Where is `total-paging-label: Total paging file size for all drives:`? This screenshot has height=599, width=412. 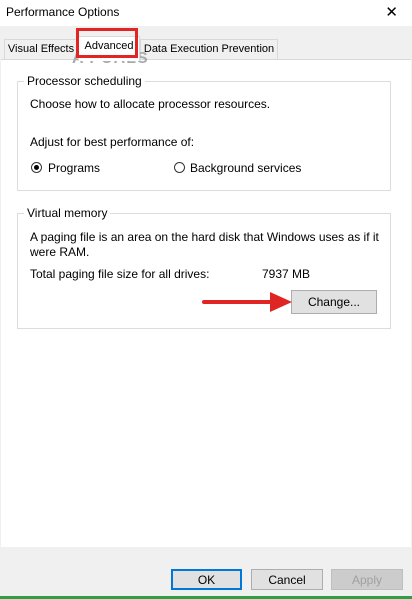 total-paging-label: Total paging file size for all drives: is located at coordinates (120, 274).